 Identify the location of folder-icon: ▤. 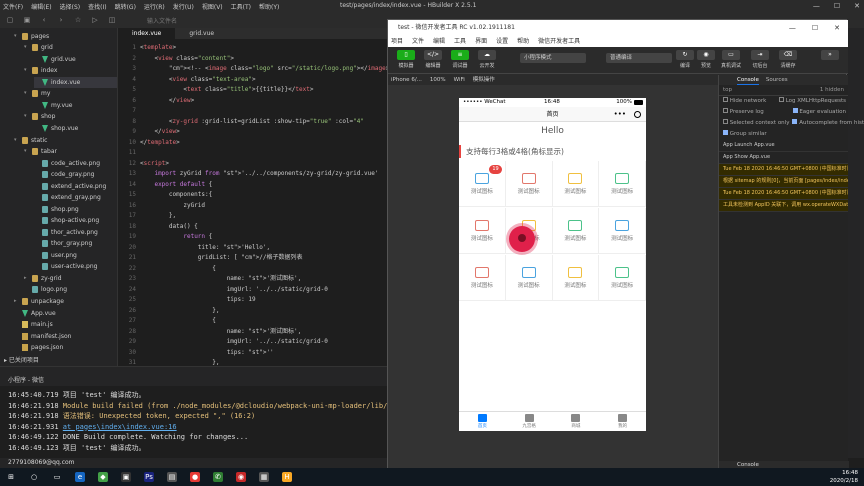
(172, 477).